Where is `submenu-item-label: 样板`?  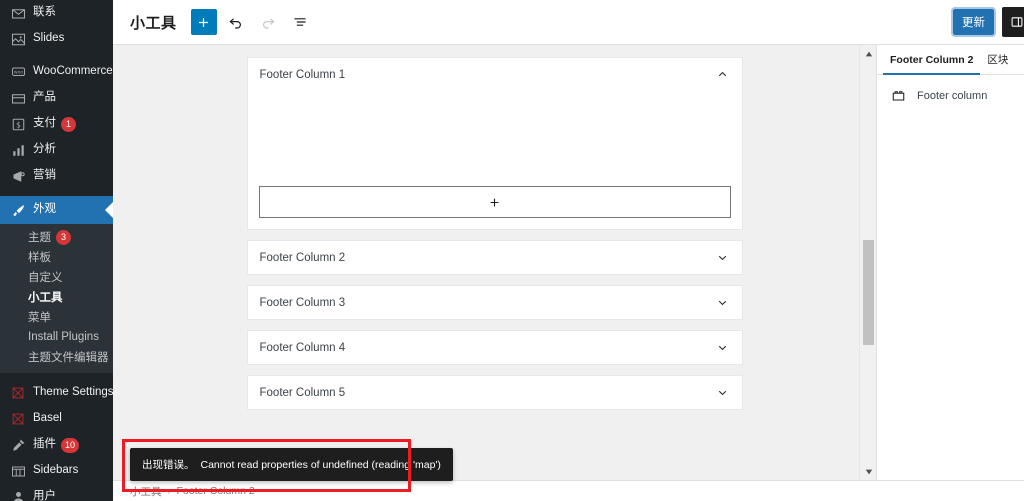
submenu-item-label: 样板 is located at coordinates (39, 258).